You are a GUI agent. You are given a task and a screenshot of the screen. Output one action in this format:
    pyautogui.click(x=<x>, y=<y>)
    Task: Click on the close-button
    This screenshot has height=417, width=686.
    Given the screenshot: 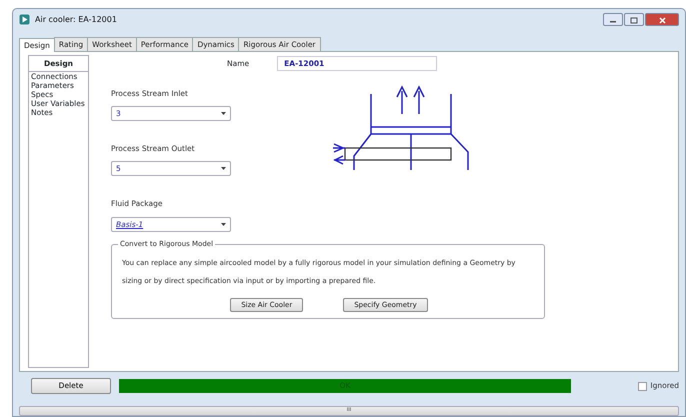 What is the action you would take?
    pyautogui.click(x=662, y=19)
    